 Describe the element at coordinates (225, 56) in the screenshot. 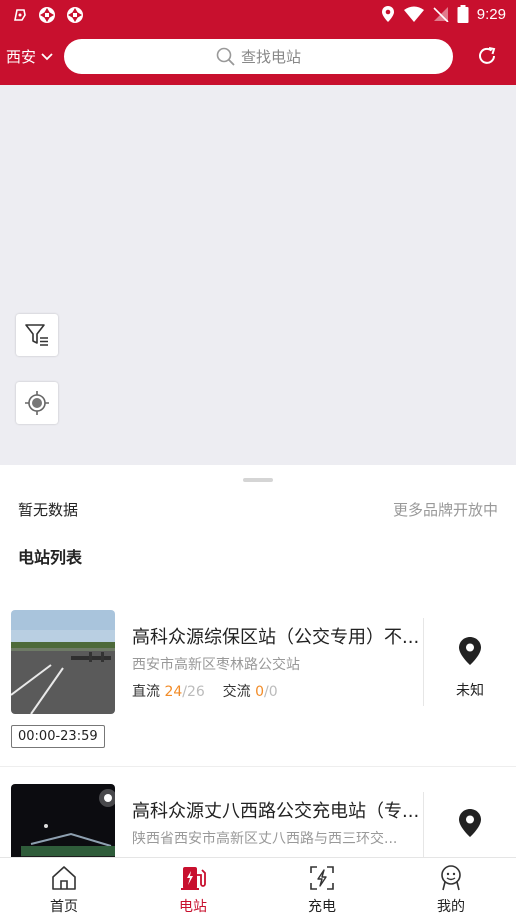

I see `search-icon` at that location.